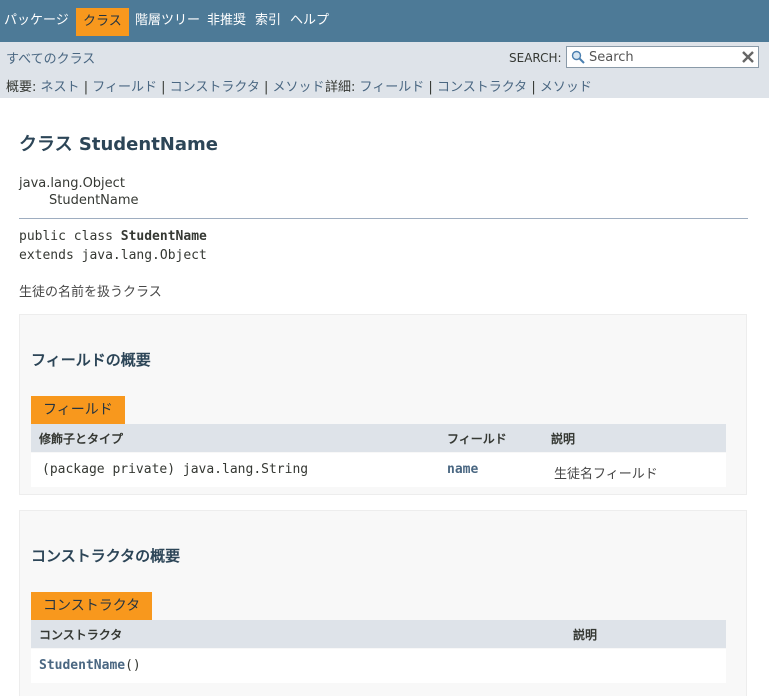 This screenshot has height=696, width=769. What do you see at coordinates (309, 21) in the screenshot?
I see `nav-help: ヘルプ` at bounding box center [309, 21].